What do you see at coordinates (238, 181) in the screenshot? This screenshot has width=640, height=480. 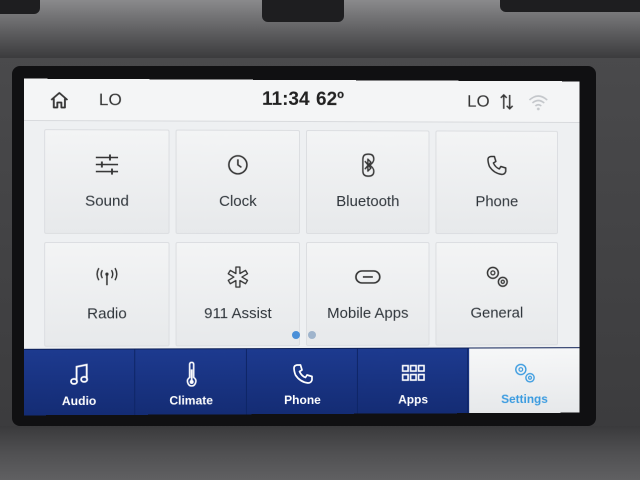 I see `tile-clock: Clock` at bounding box center [238, 181].